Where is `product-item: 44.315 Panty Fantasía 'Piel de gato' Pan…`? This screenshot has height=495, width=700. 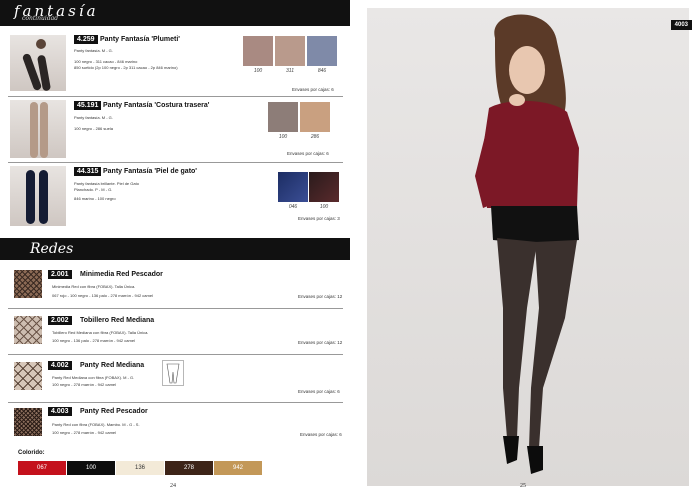 product-item: 44.315 Panty Fantasía 'Piel de gato' Pan… is located at coordinates (175, 196).